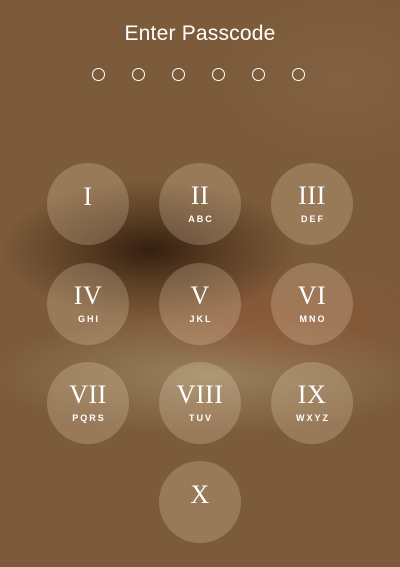  Describe the element at coordinates (200, 295) in the screenshot. I see `key-numeral: V` at that location.